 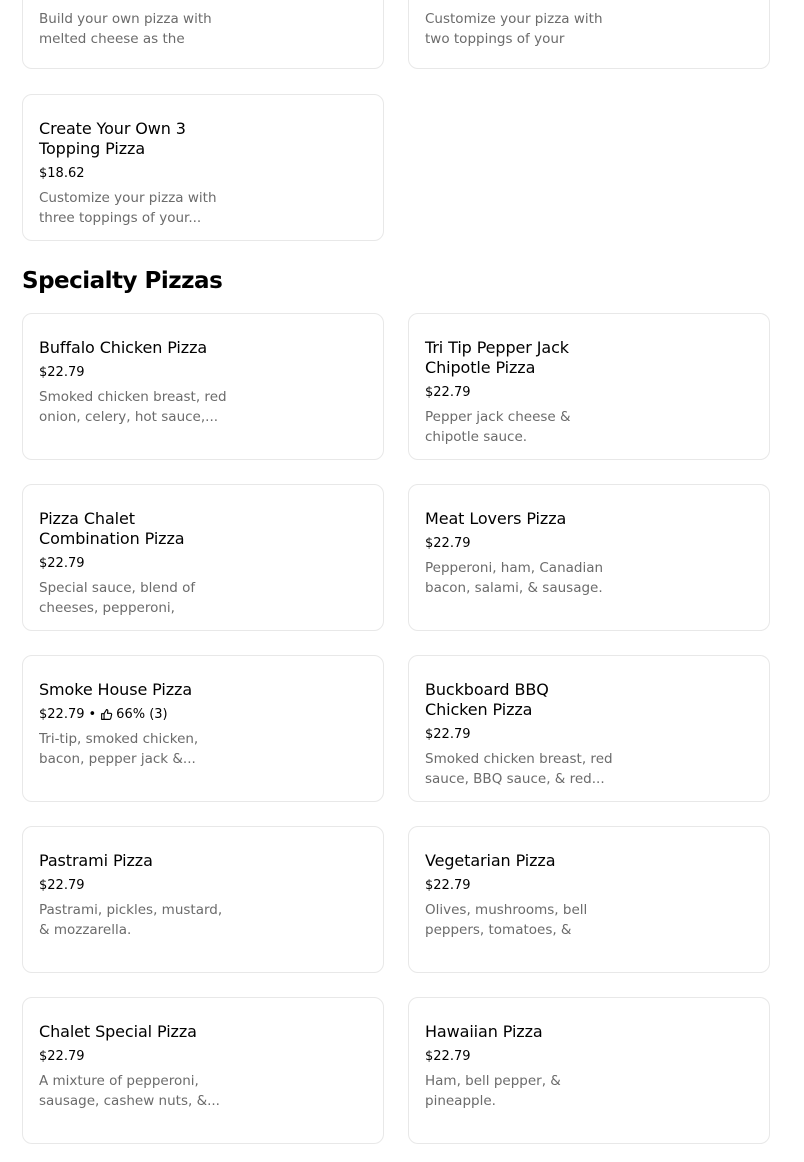 What do you see at coordinates (118, 1031) in the screenshot?
I see `item-name: Chalet Special Pizza` at bounding box center [118, 1031].